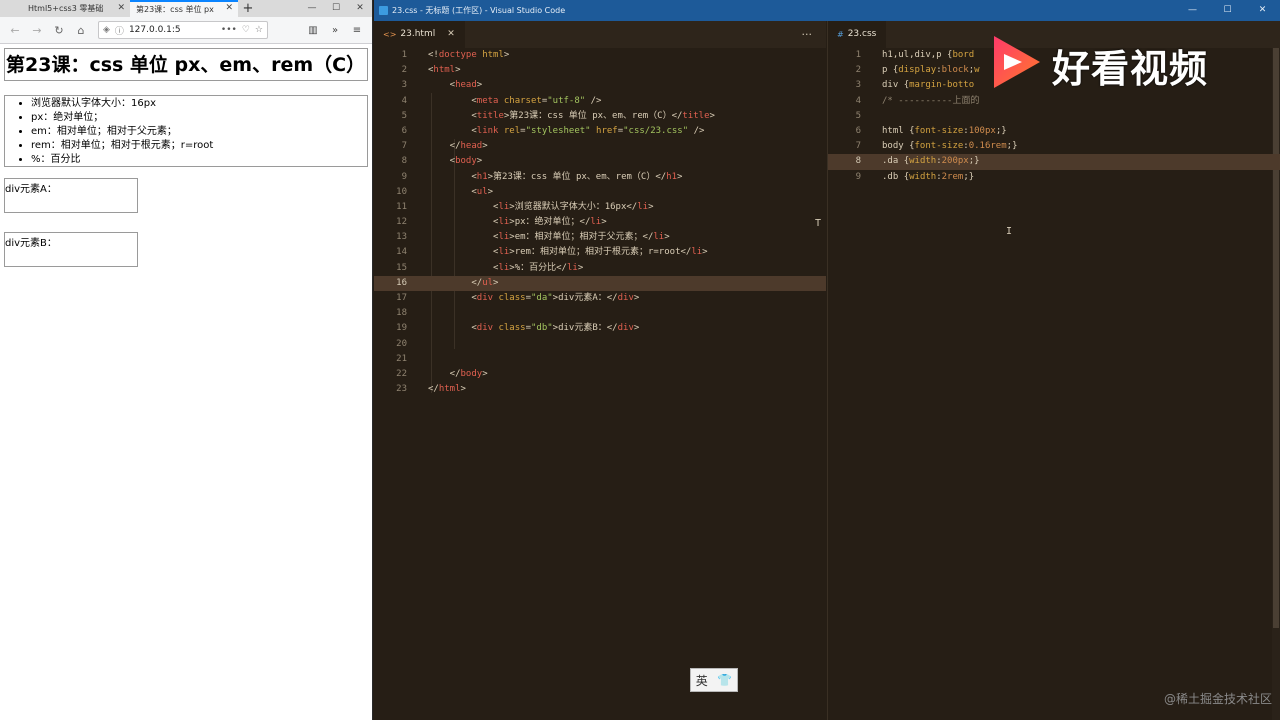  What do you see at coordinates (65, 8) in the screenshot?
I see `browser-tab-1: Html5+css3 零基础 ✕` at bounding box center [65, 8].